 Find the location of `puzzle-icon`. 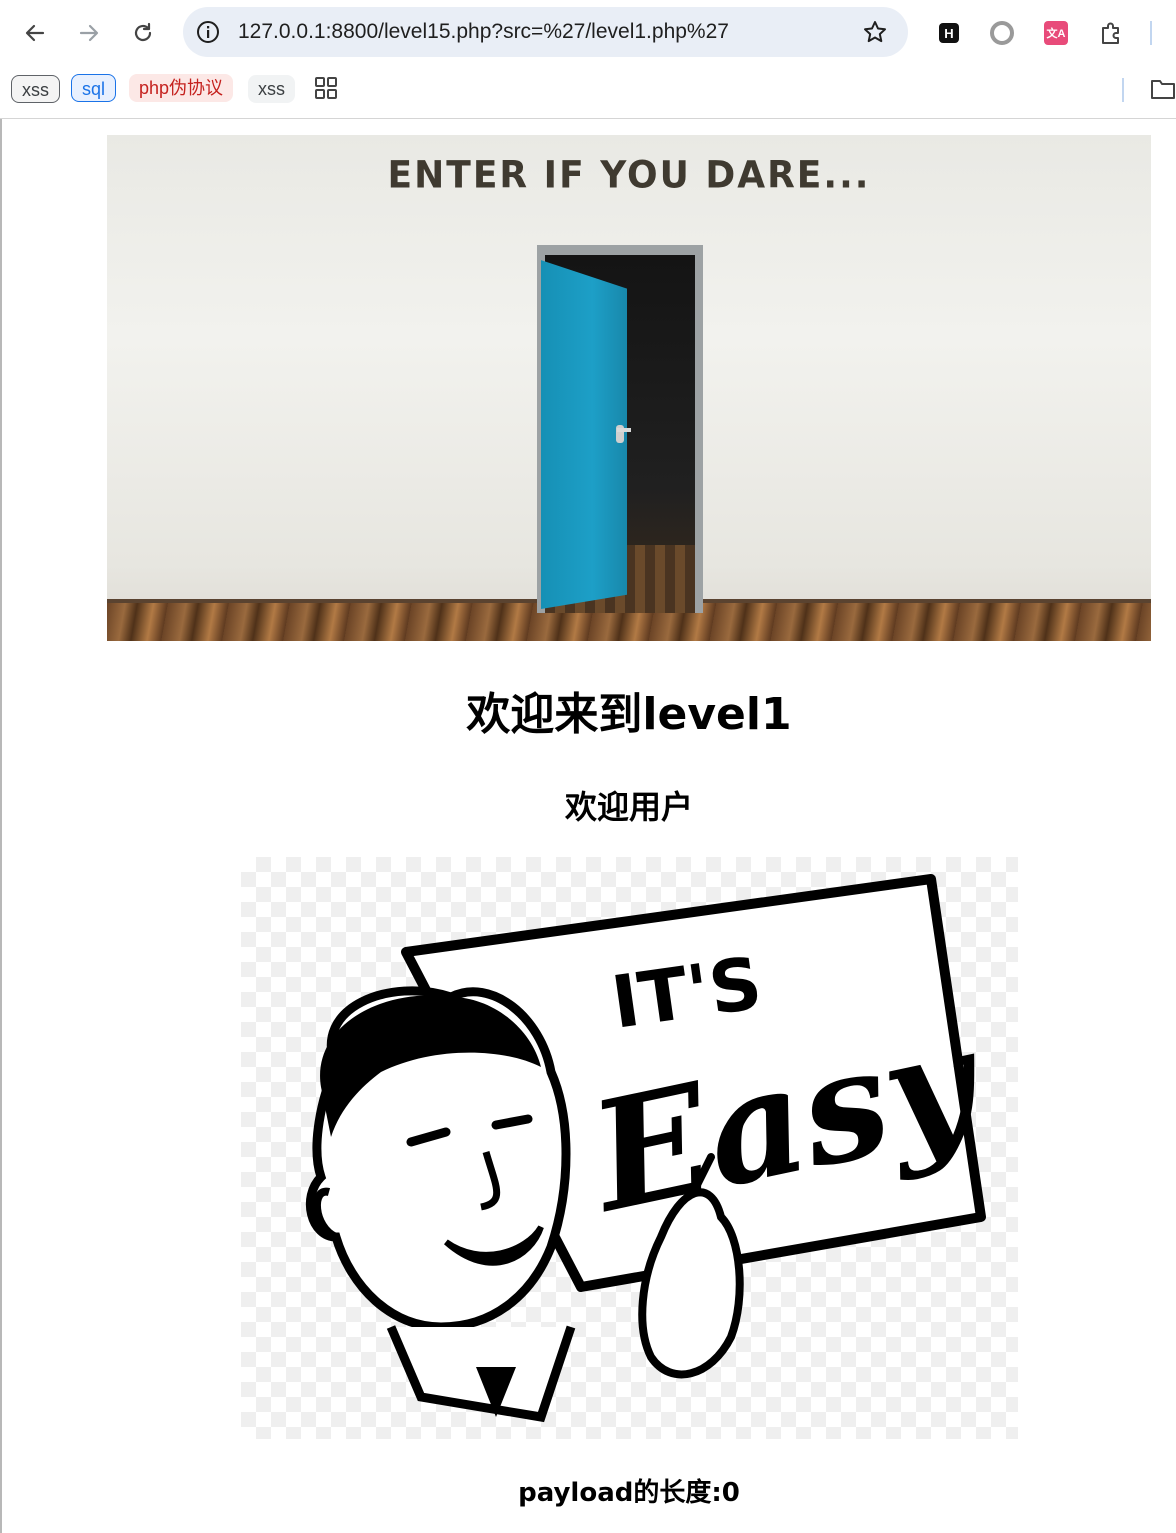

puzzle-icon is located at coordinates (1110, 33).